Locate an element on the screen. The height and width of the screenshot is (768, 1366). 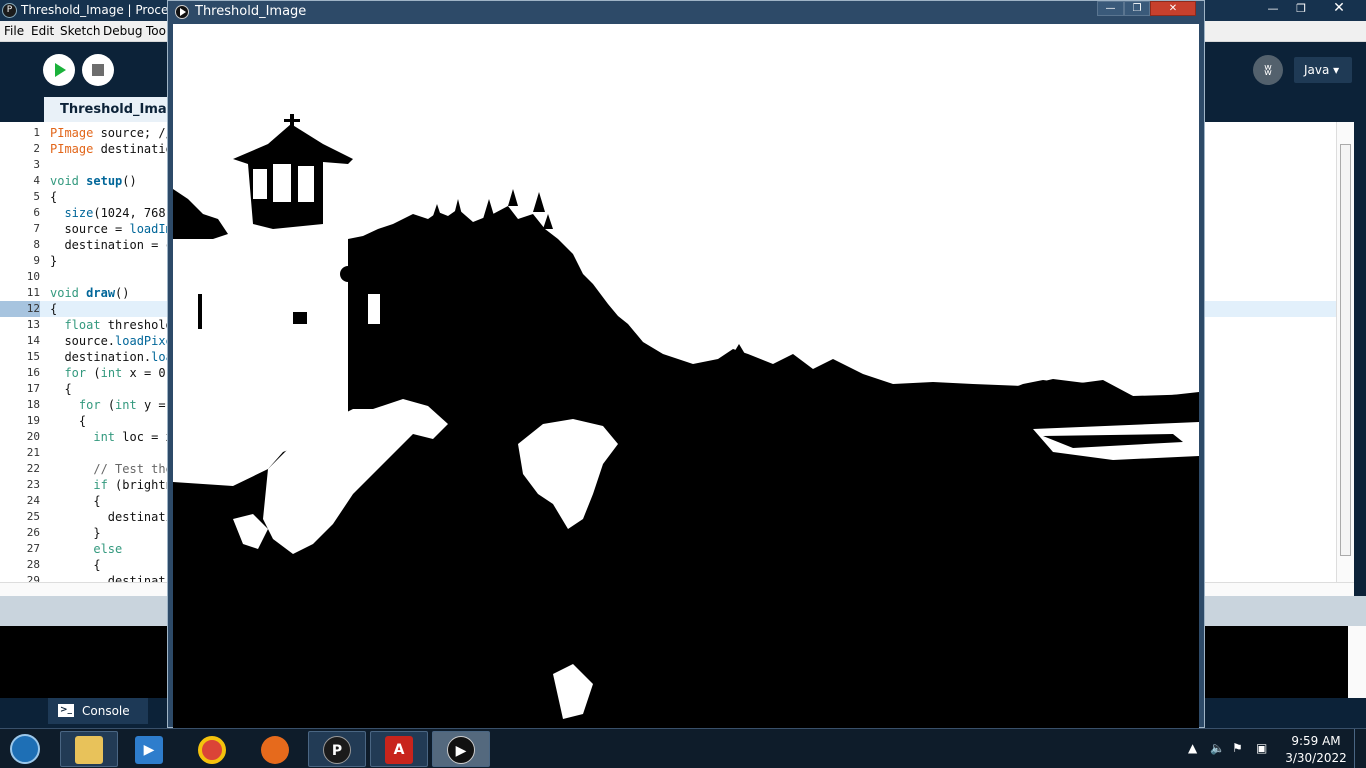
ide-minimize-button: — is located at coordinates (1273, 9).